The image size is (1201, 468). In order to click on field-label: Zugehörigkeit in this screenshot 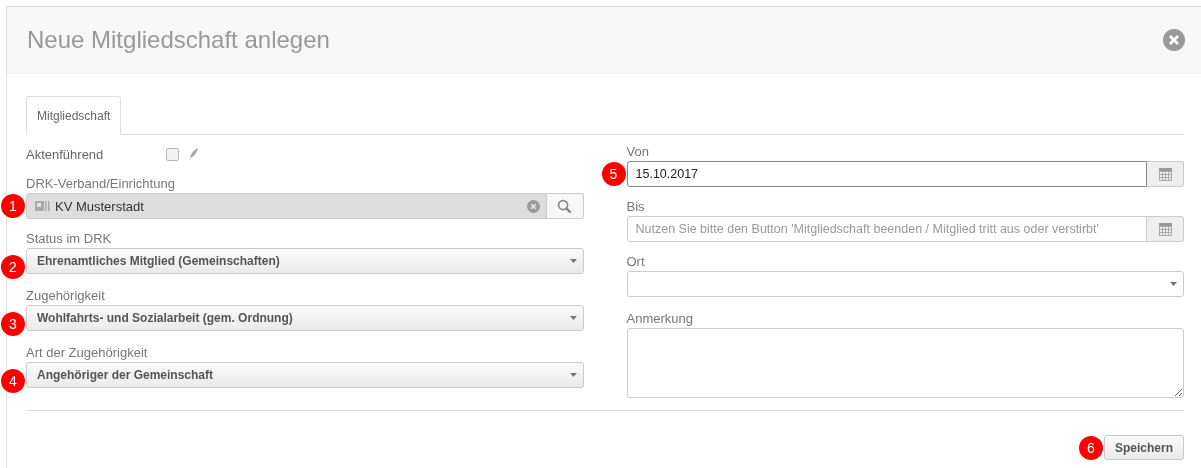, I will do `click(66, 296)`.